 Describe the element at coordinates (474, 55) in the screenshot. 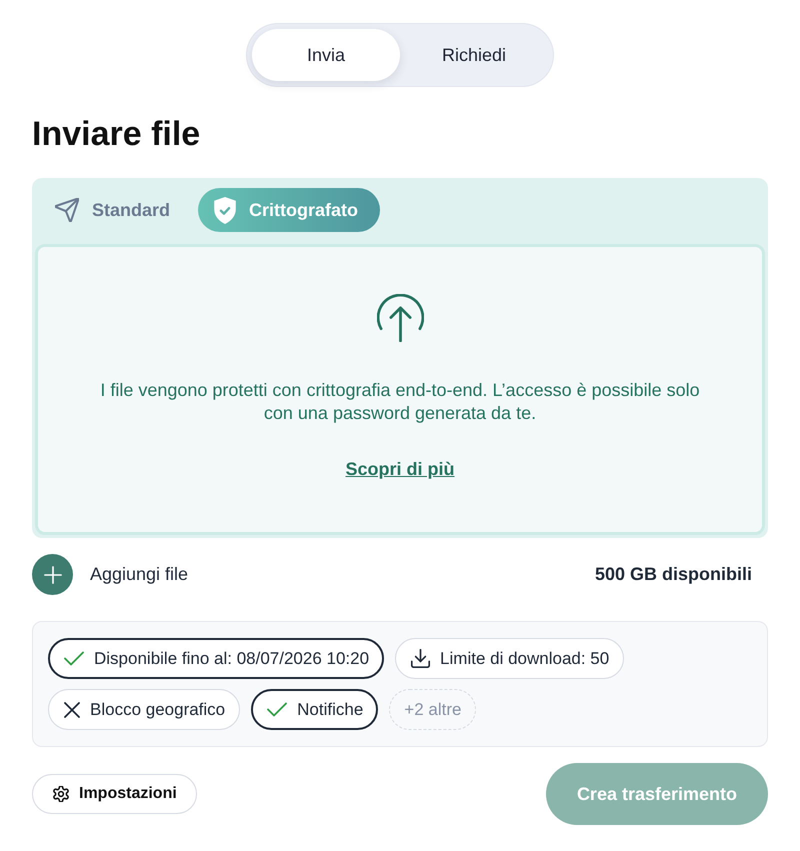

I see `mode-tab: Richiedi` at that location.